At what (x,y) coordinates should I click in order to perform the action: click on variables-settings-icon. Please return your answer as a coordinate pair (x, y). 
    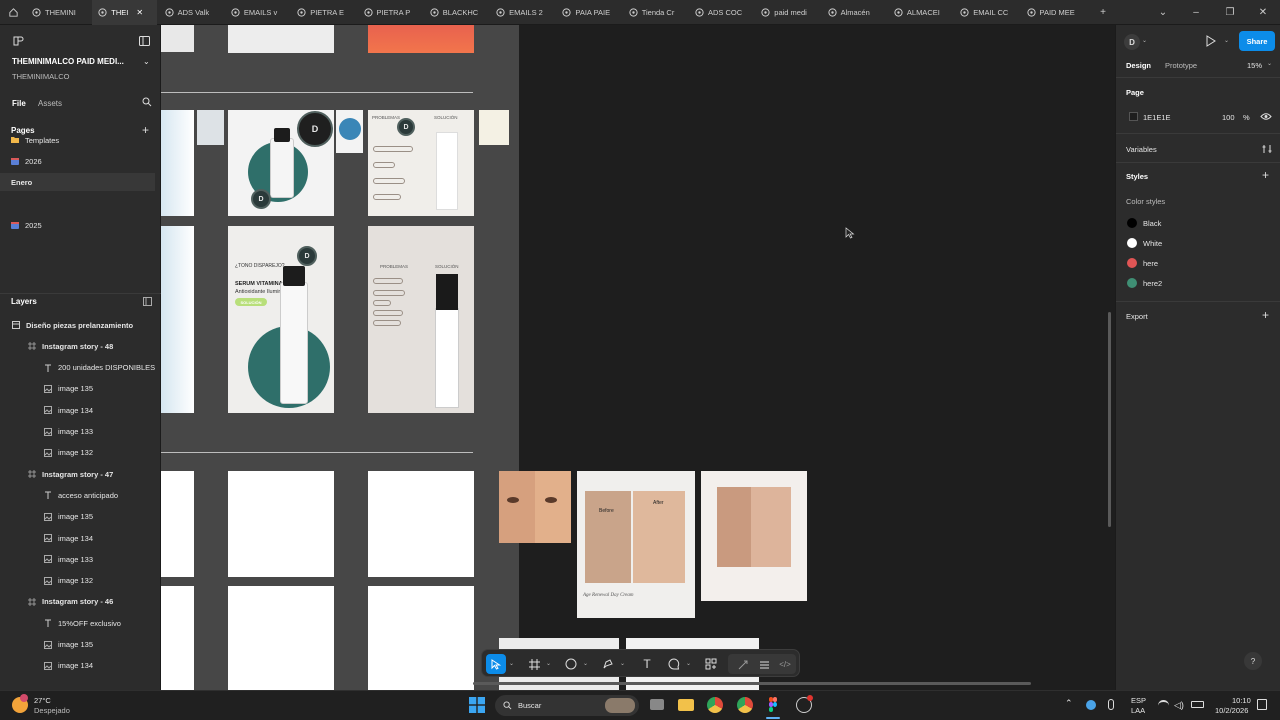
    Looking at the image, I should click on (1267, 150).